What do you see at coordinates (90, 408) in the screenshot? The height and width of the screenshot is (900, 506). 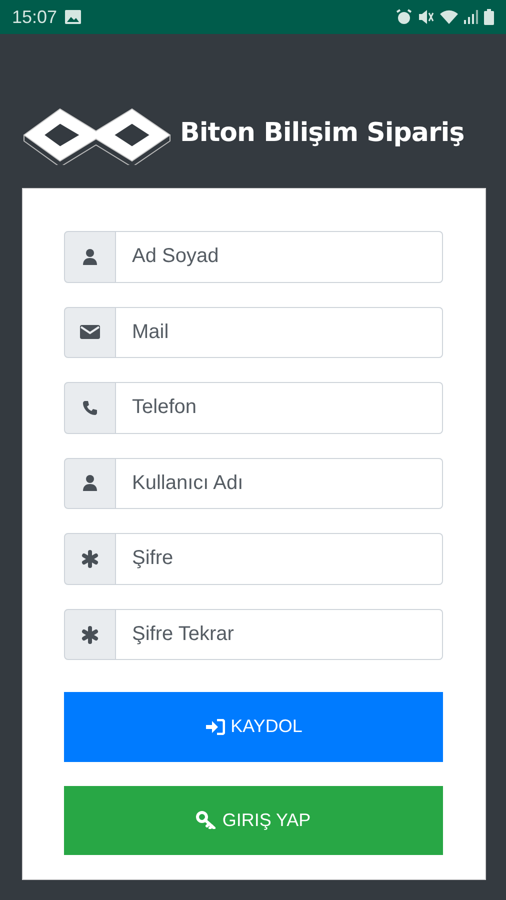 I see `phone-icon` at bounding box center [90, 408].